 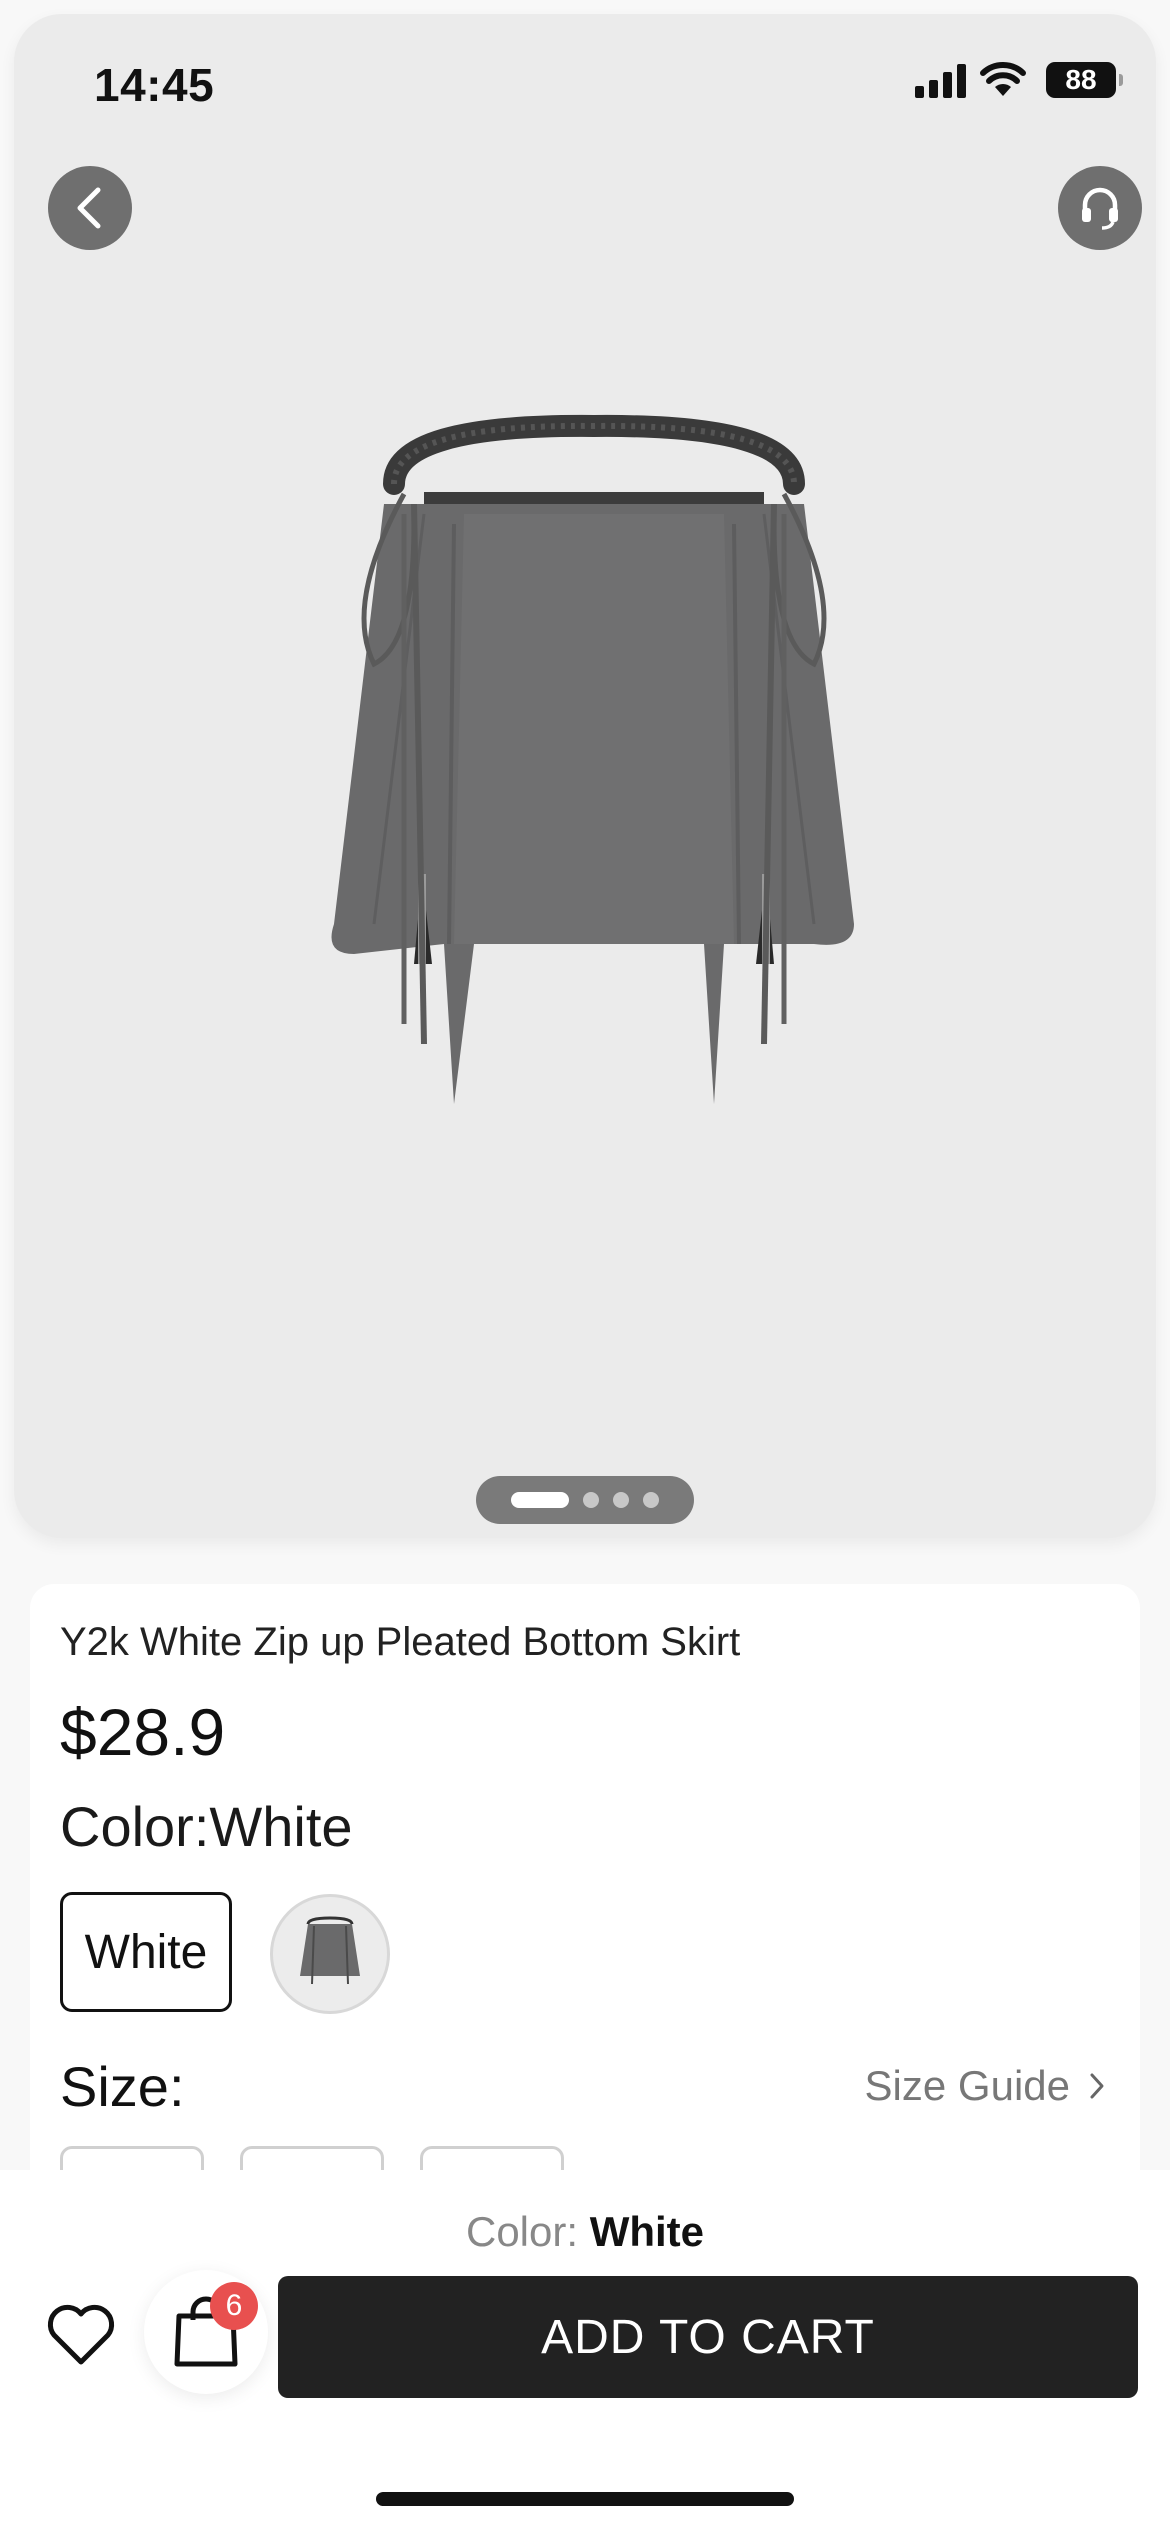 I want to click on size-guide-link: Size Guide, so click(x=985, y=2086).